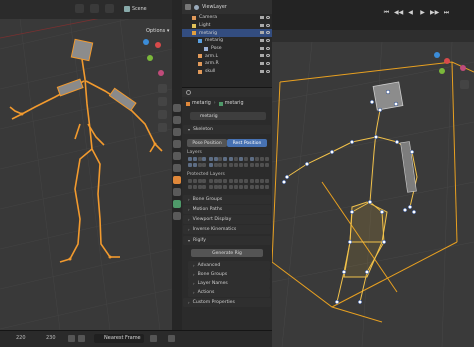 Image resolution: width=474 pixels, height=347 pixels. What do you see at coordinates (386, 13) in the screenshot?
I see `playback-button-icon: ⏮` at bounding box center [386, 13].